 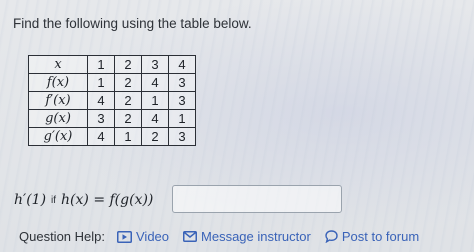 I want to click on table-row-g-prime: g′(x) 4 1 2 3, so click(x=112, y=136).